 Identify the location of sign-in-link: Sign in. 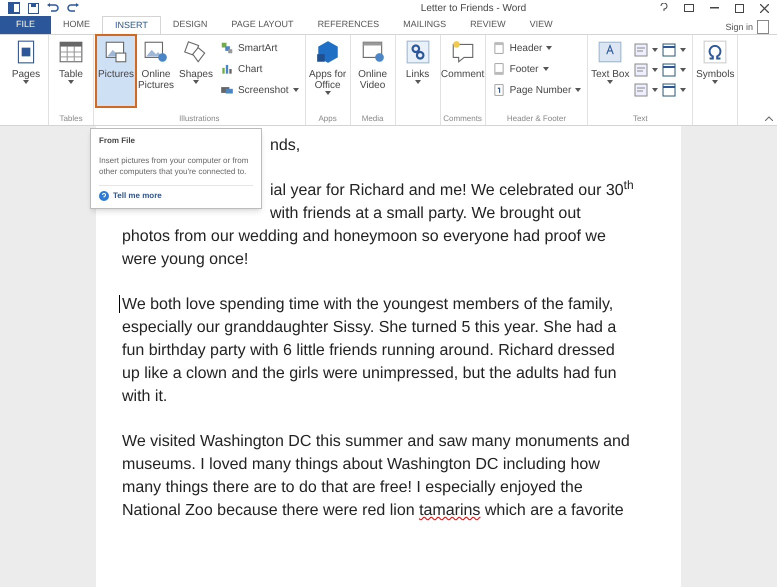
(739, 27).